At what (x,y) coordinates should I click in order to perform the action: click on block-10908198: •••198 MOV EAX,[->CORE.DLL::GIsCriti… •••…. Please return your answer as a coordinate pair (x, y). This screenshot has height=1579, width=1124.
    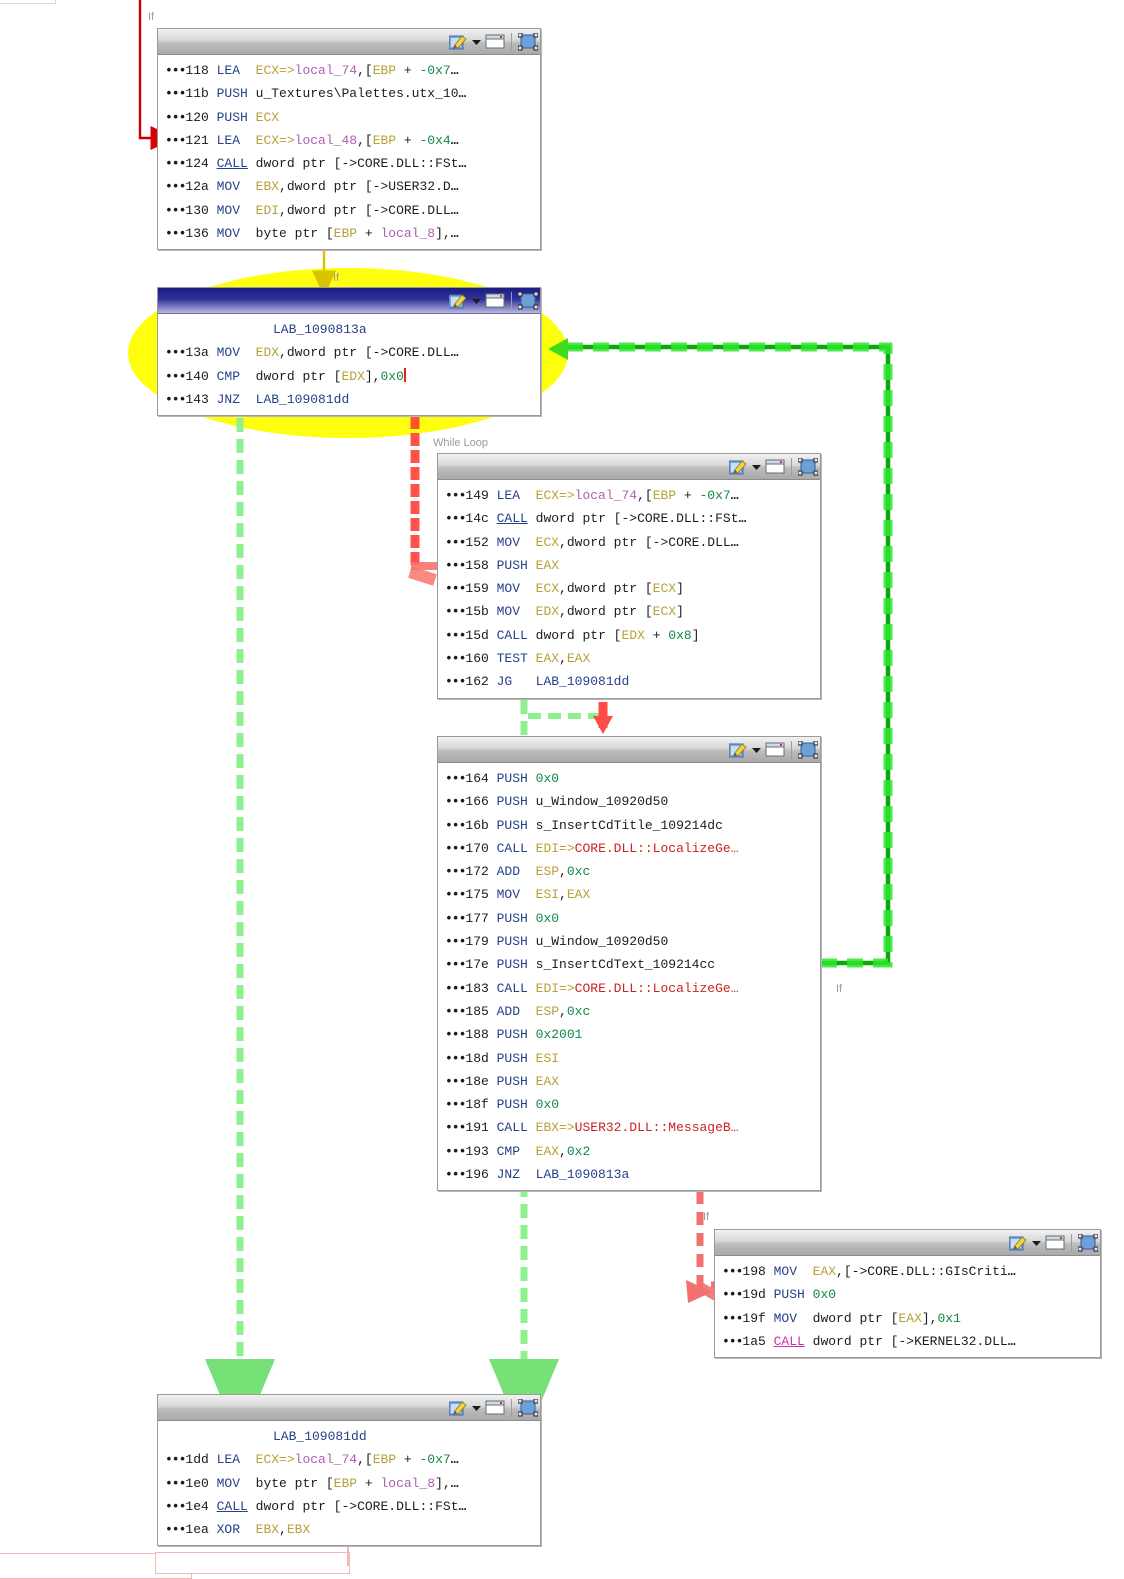
    Looking at the image, I should click on (907, 1293).